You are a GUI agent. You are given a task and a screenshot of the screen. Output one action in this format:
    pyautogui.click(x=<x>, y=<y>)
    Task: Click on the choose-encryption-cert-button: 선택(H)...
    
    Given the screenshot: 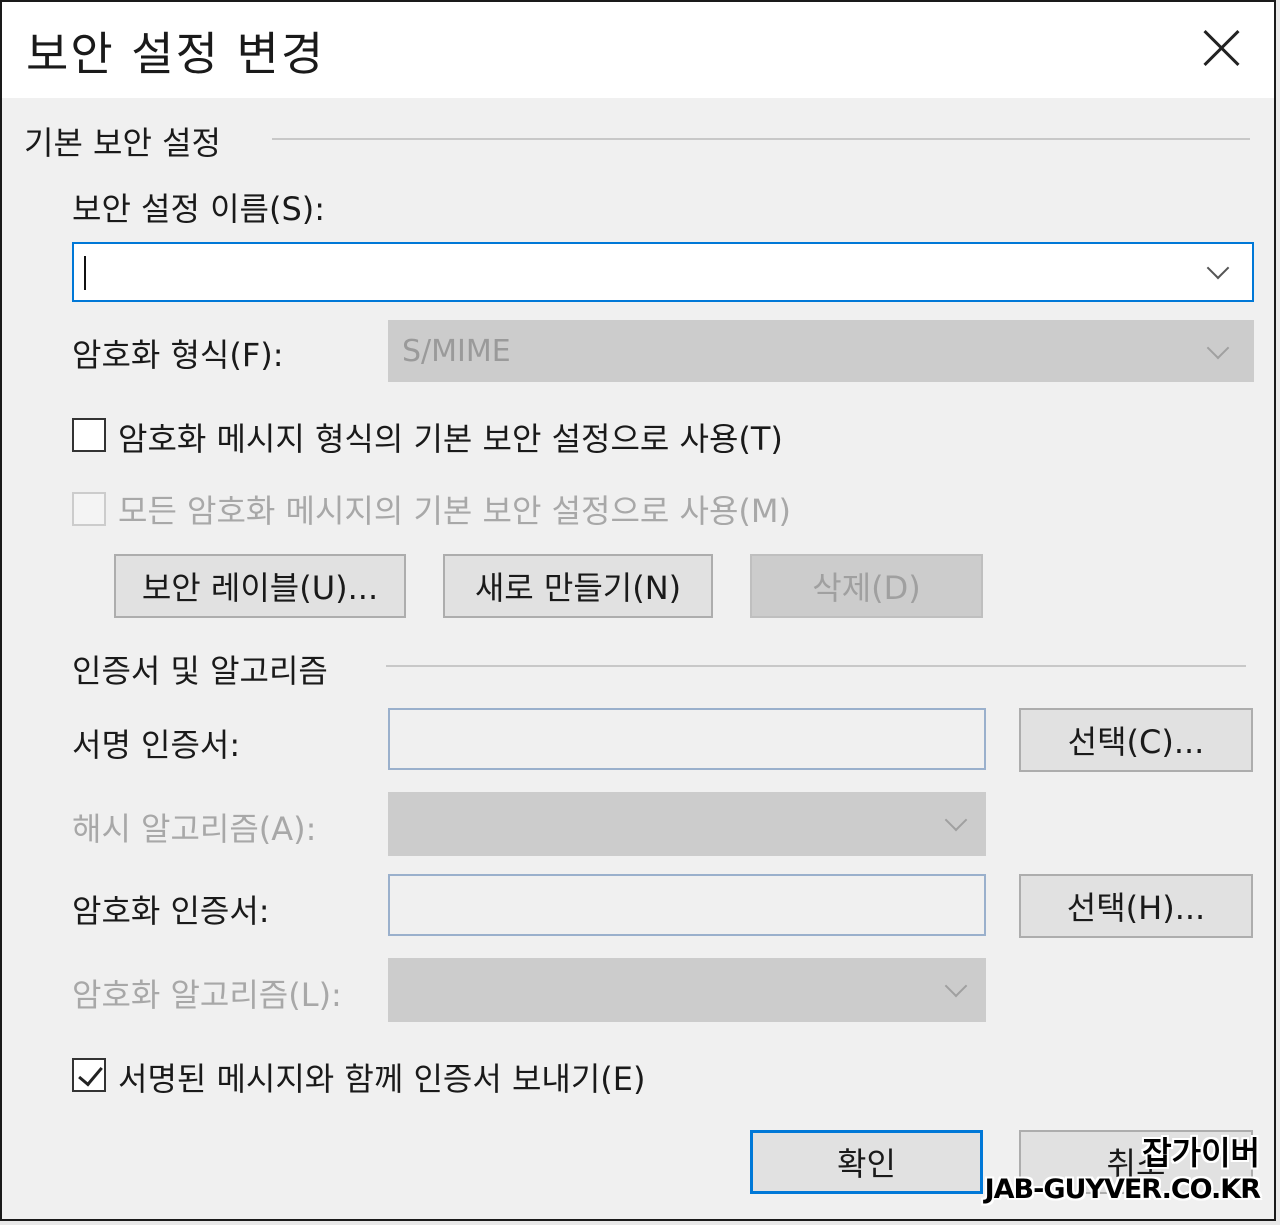 What is the action you would take?
    pyautogui.click(x=1136, y=906)
    